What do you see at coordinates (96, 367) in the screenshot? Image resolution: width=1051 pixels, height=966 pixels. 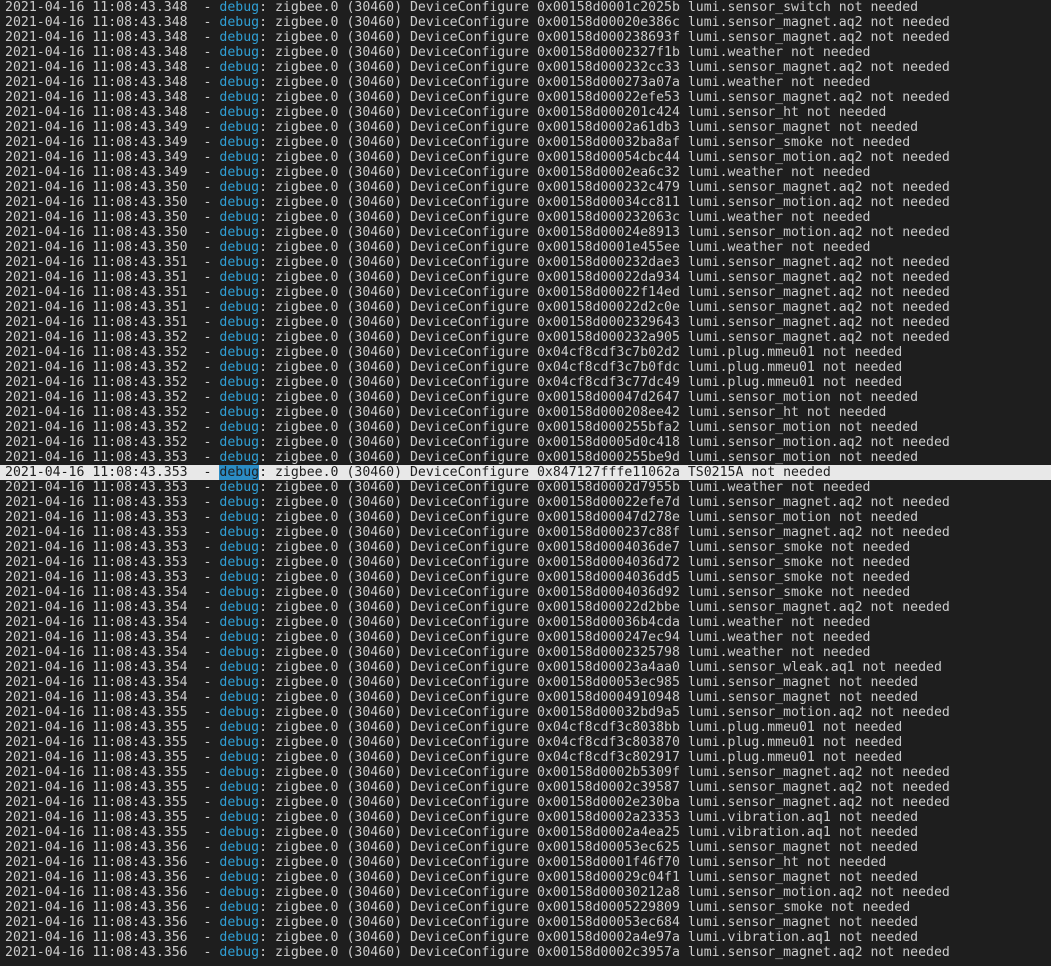 I see `log-timestamp: 2021-04-16 11:08:43.352` at bounding box center [96, 367].